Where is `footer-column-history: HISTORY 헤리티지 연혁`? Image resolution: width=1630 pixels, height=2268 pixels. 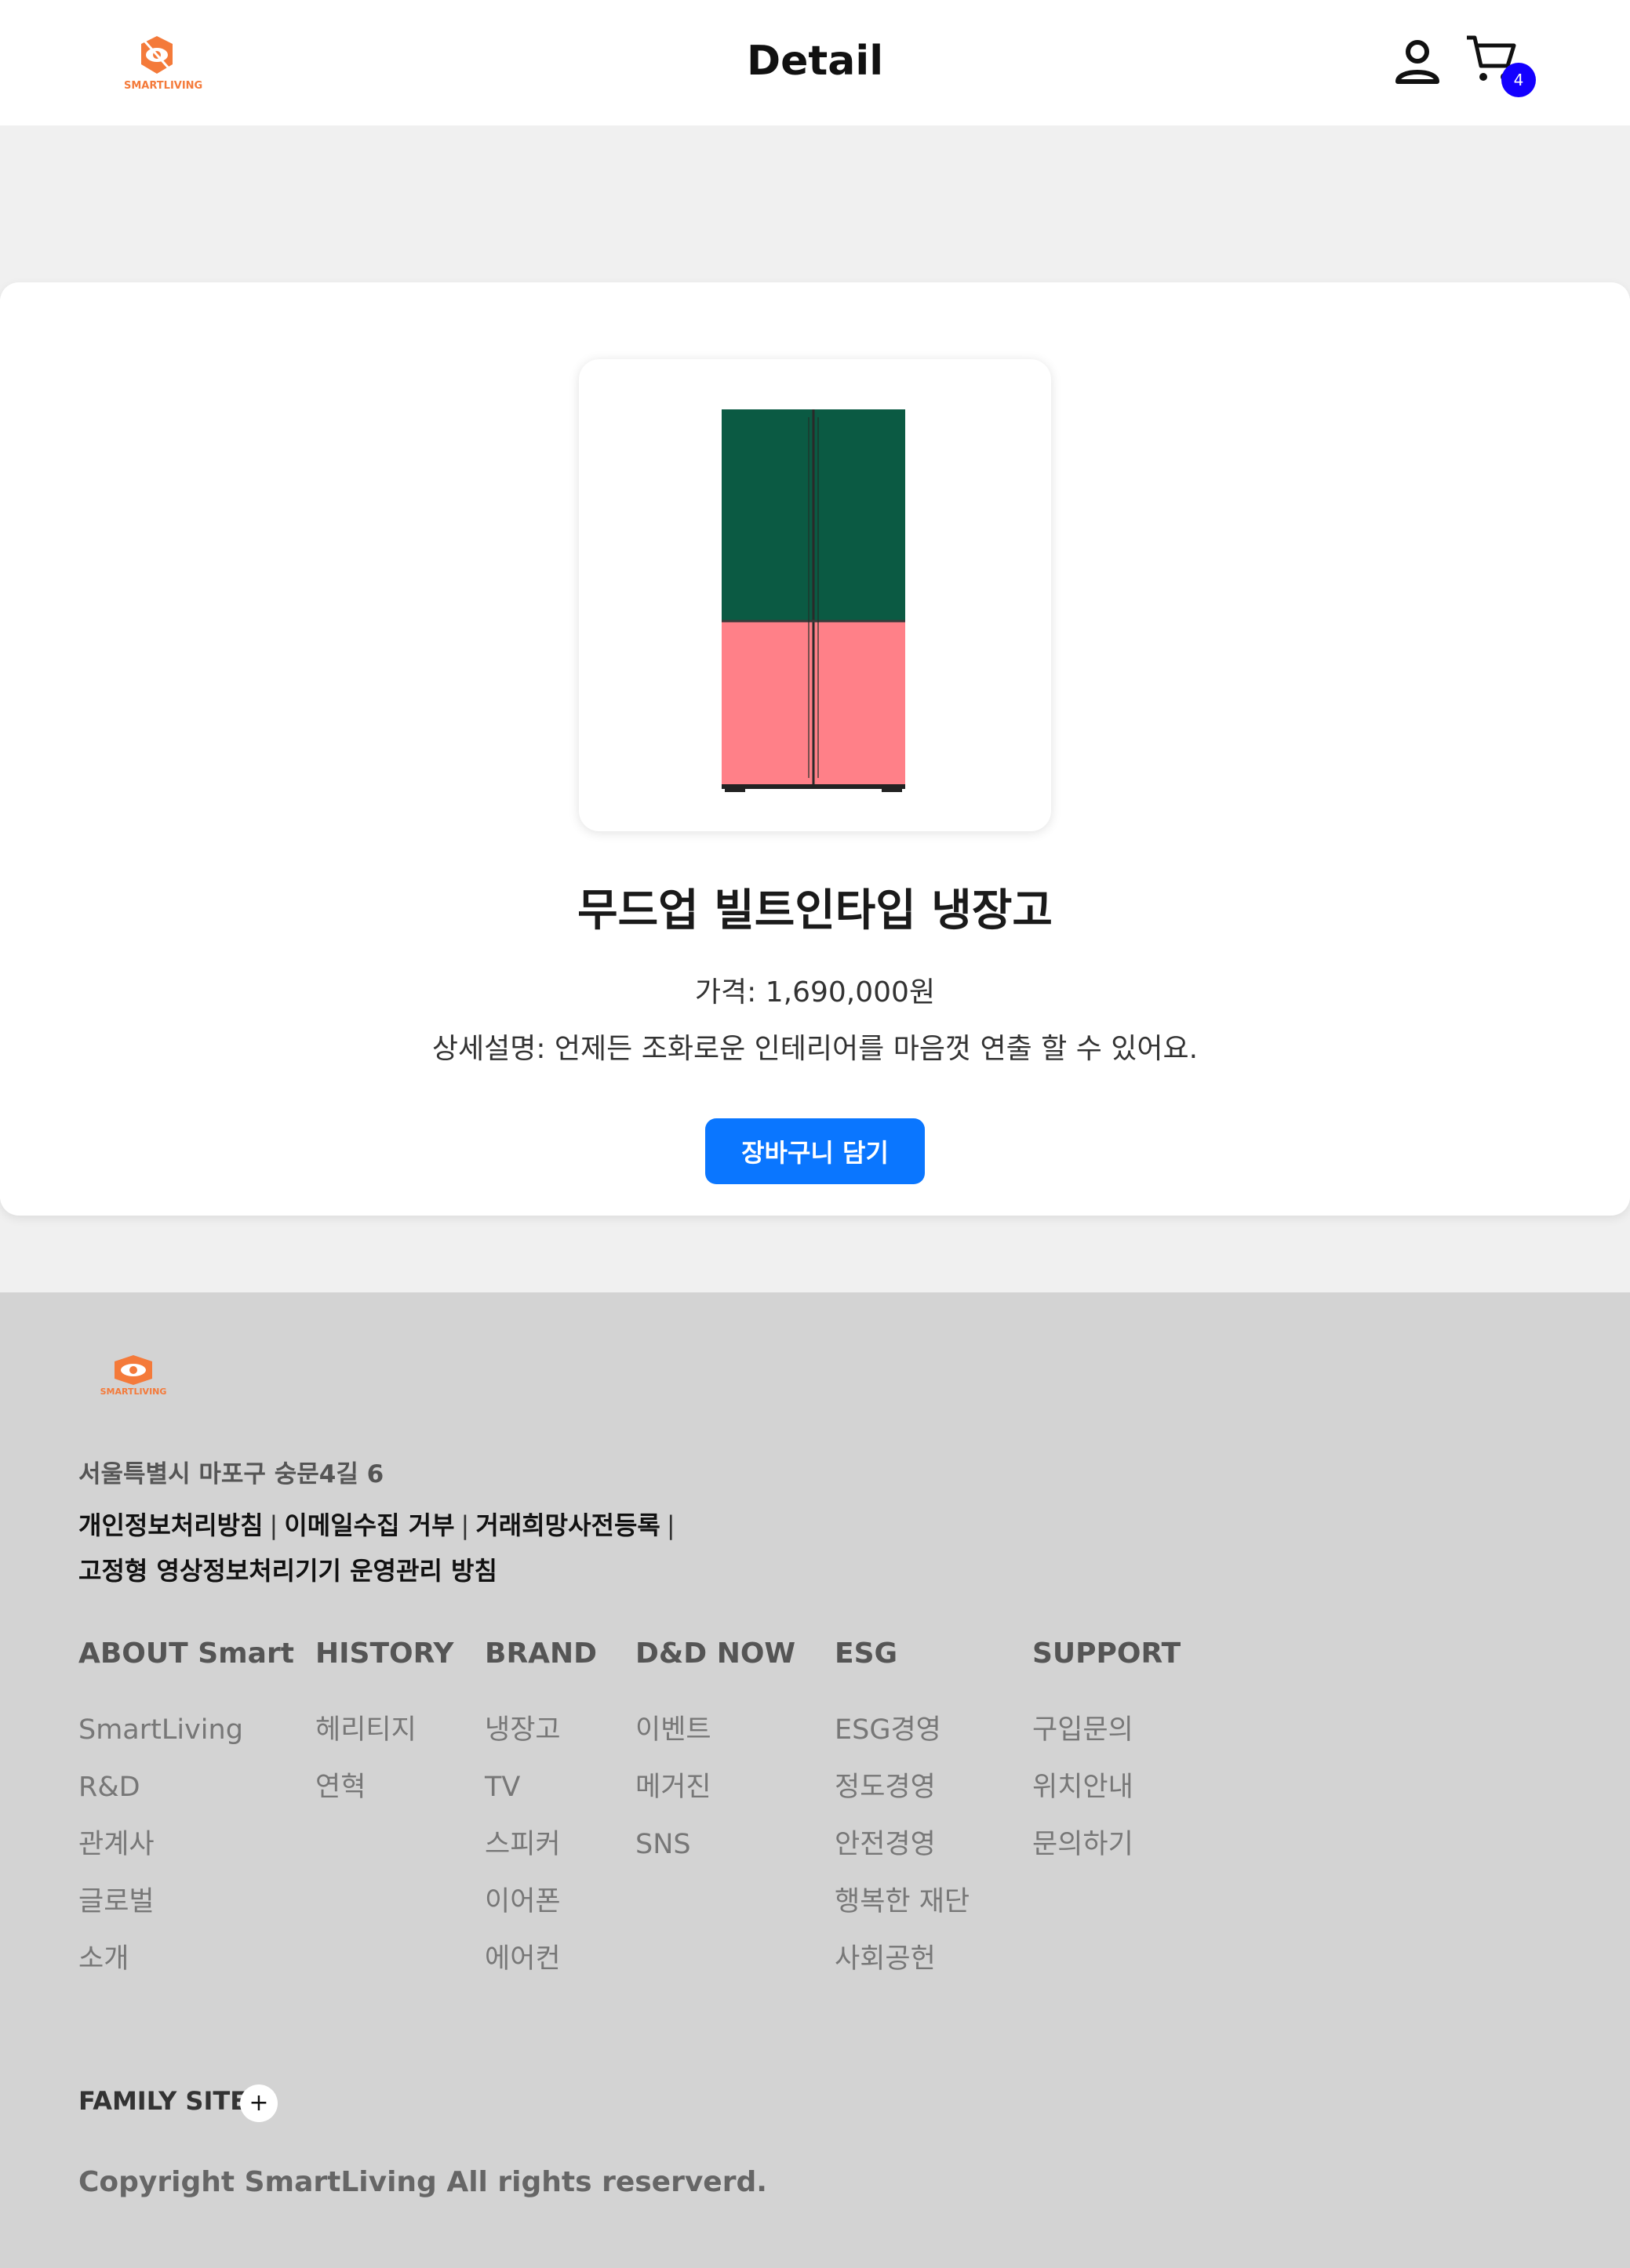 footer-column-history: HISTORY 헤리티지 연혁 is located at coordinates (384, 1724).